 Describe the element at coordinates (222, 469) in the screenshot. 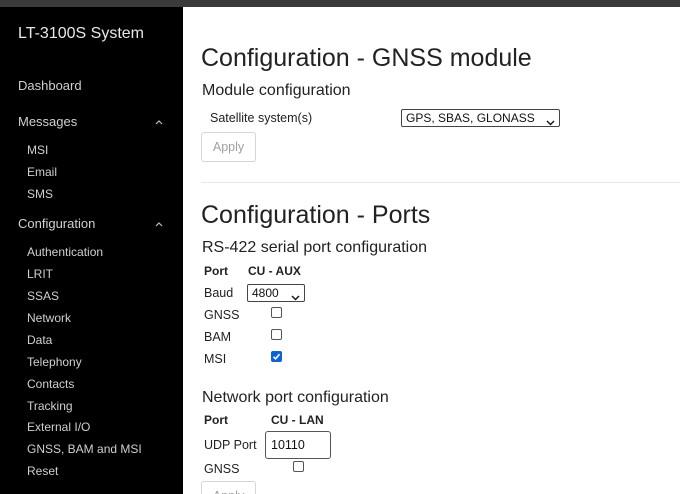

I see `network-gnss-label: GNSS` at that location.